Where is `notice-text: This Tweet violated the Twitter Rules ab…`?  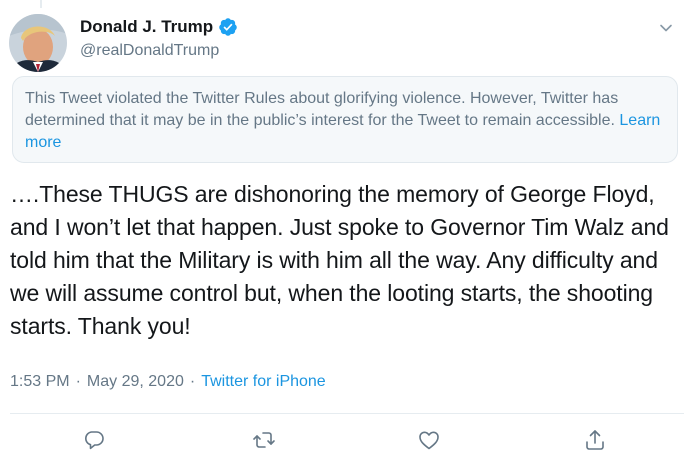
notice-text: This Tweet violated the Twitter Rules ab… is located at coordinates (322, 109).